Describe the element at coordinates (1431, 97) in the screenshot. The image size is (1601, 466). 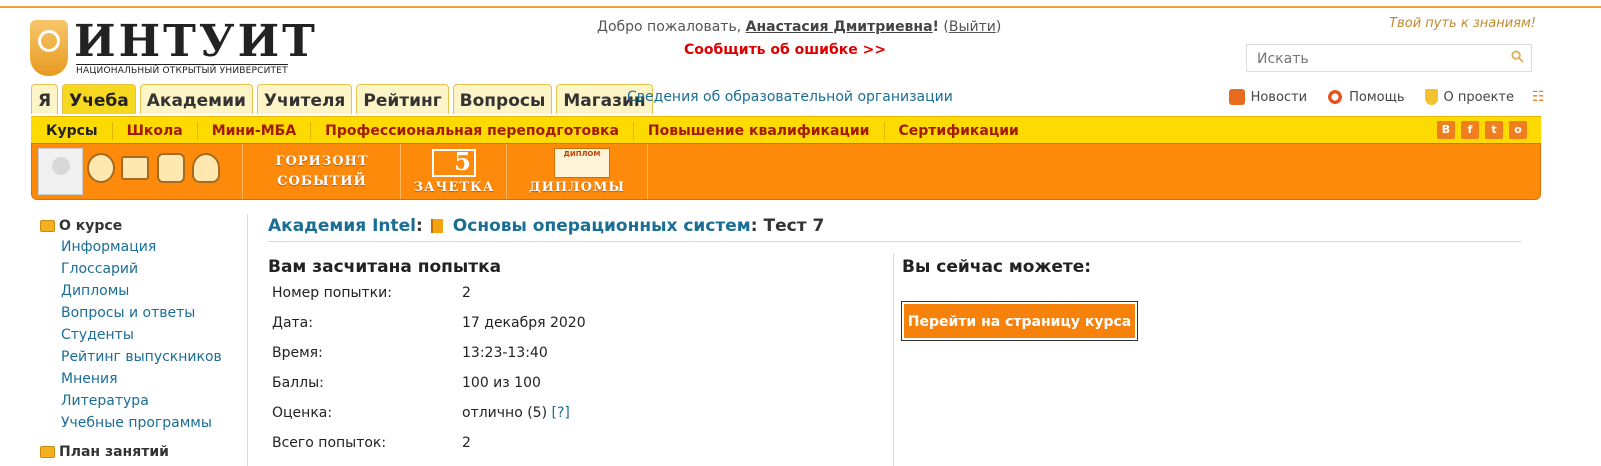
I see `about-icon` at that location.